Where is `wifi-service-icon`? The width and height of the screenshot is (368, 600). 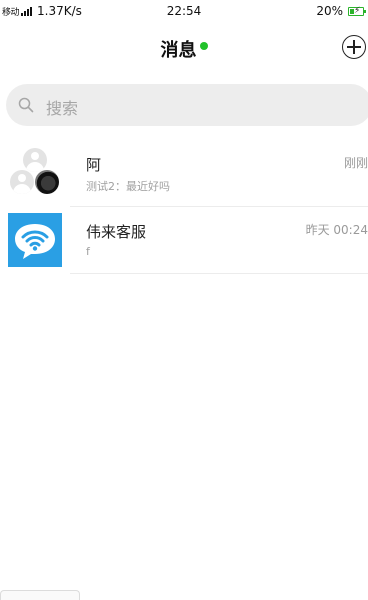 wifi-service-icon is located at coordinates (35, 240).